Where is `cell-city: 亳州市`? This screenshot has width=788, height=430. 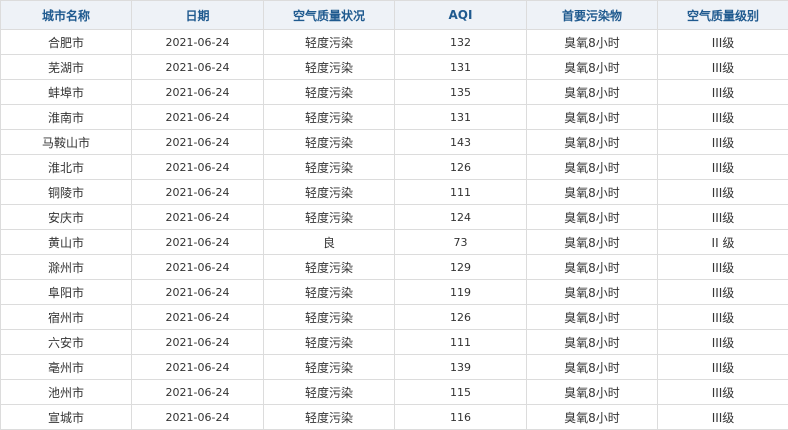
cell-city: 亳州市 is located at coordinates (66, 367).